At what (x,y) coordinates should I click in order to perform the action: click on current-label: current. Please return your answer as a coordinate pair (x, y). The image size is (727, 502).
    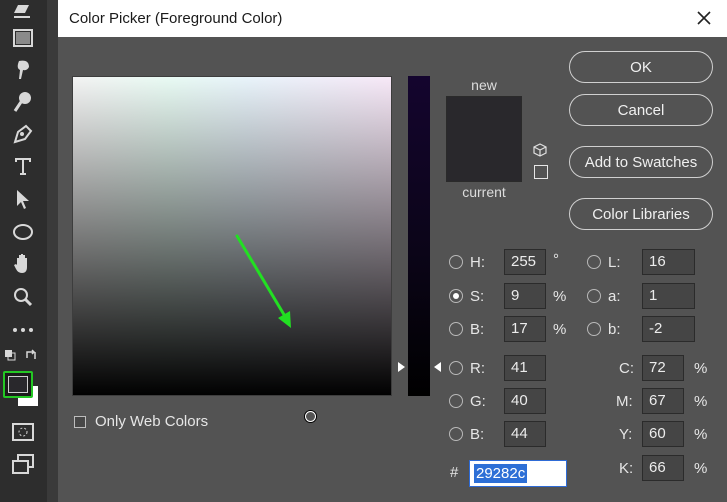
    Looking at the image, I should click on (484, 192).